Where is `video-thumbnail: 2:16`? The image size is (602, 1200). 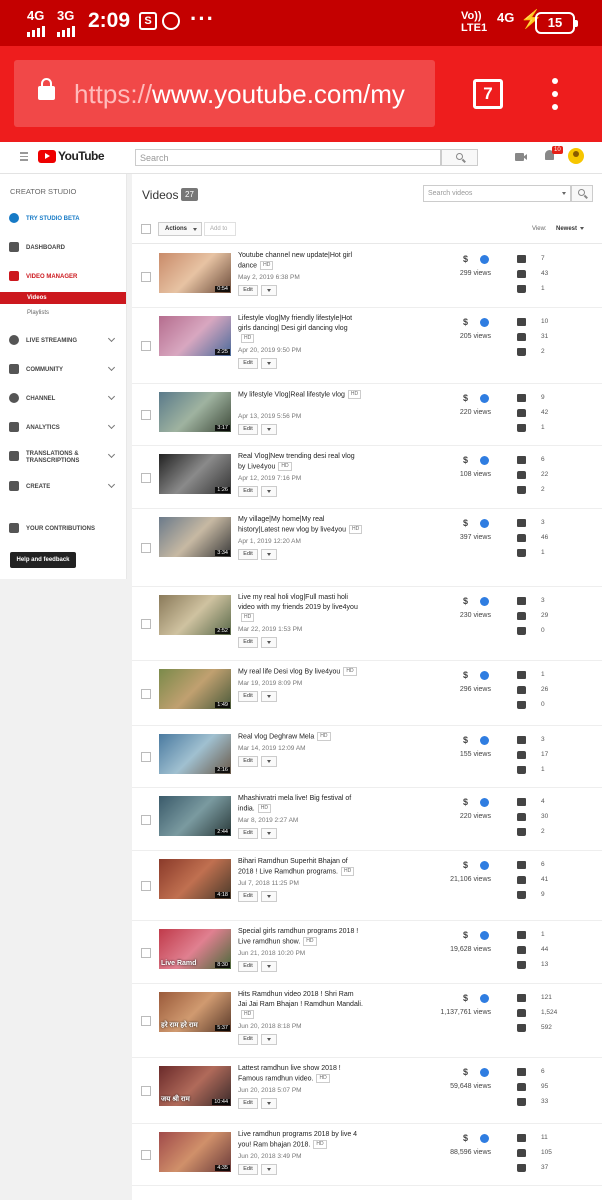 video-thumbnail: 2:16 is located at coordinates (195, 754).